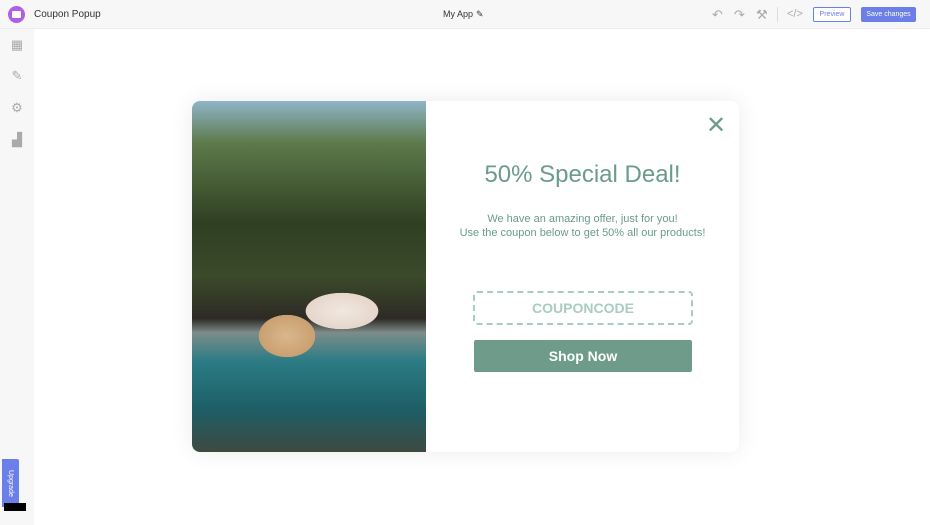  I want to click on code-icon: </>, so click(795, 14).